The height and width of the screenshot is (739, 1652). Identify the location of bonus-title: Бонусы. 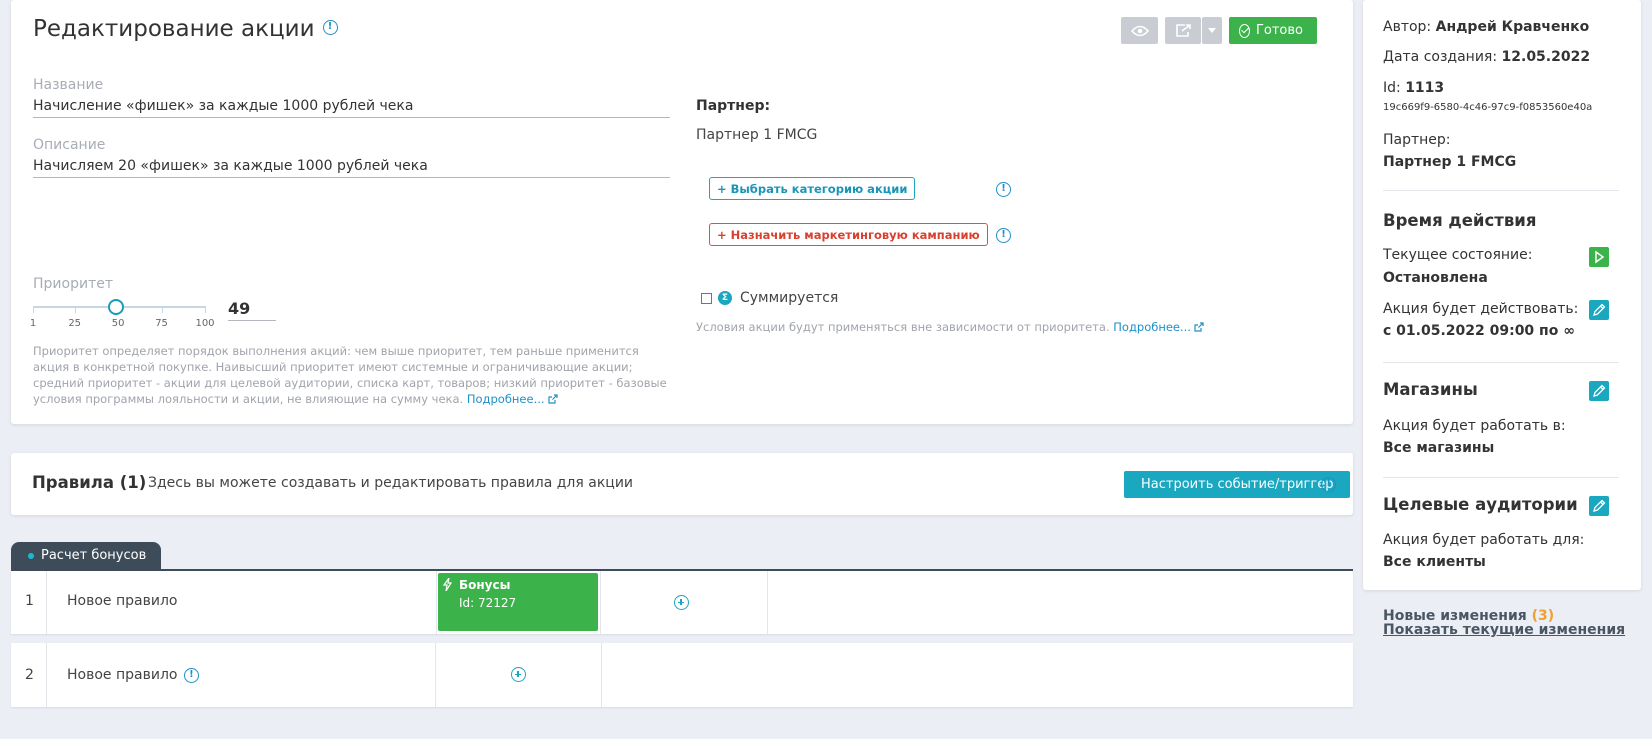
(485, 585).